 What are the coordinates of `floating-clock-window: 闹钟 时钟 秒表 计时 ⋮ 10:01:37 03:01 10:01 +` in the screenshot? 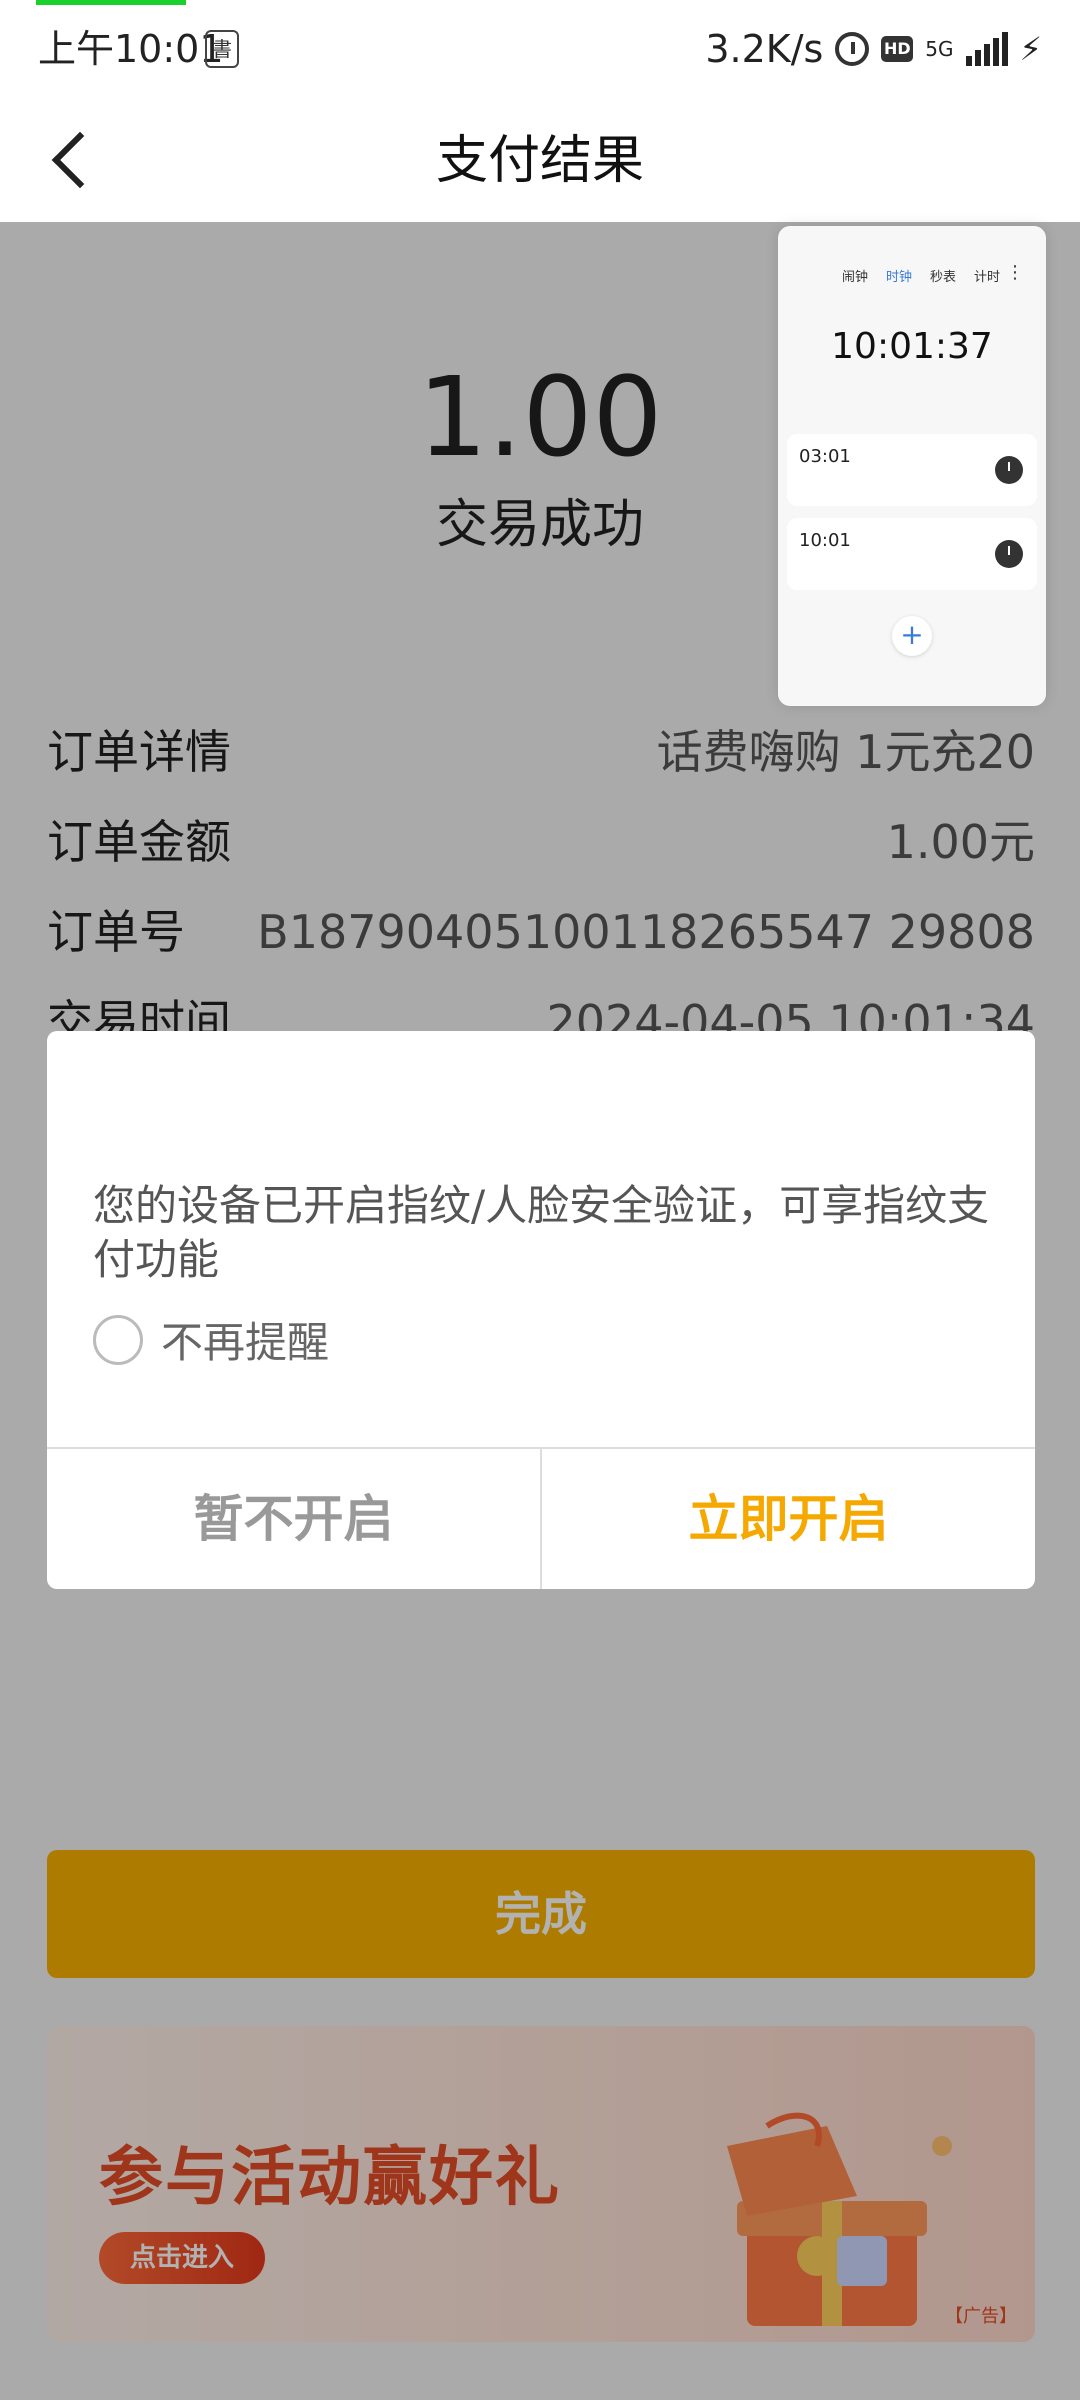 It's located at (912, 466).